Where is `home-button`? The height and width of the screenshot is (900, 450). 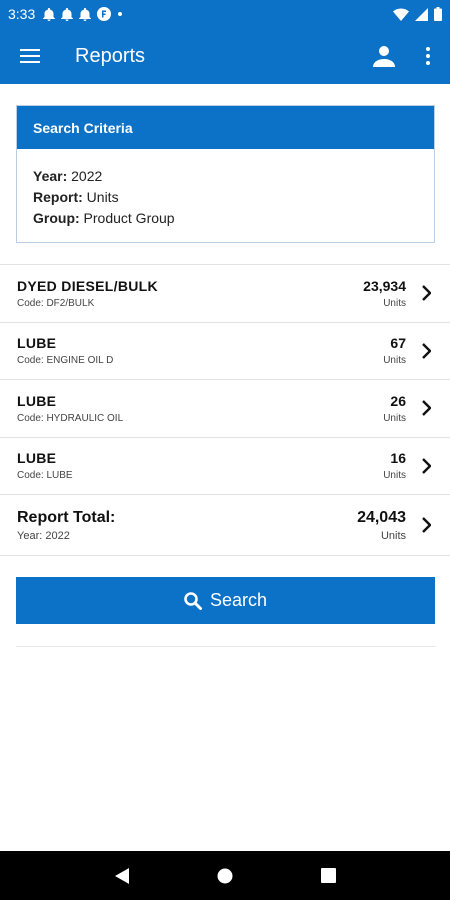 home-button is located at coordinates (225, 876).